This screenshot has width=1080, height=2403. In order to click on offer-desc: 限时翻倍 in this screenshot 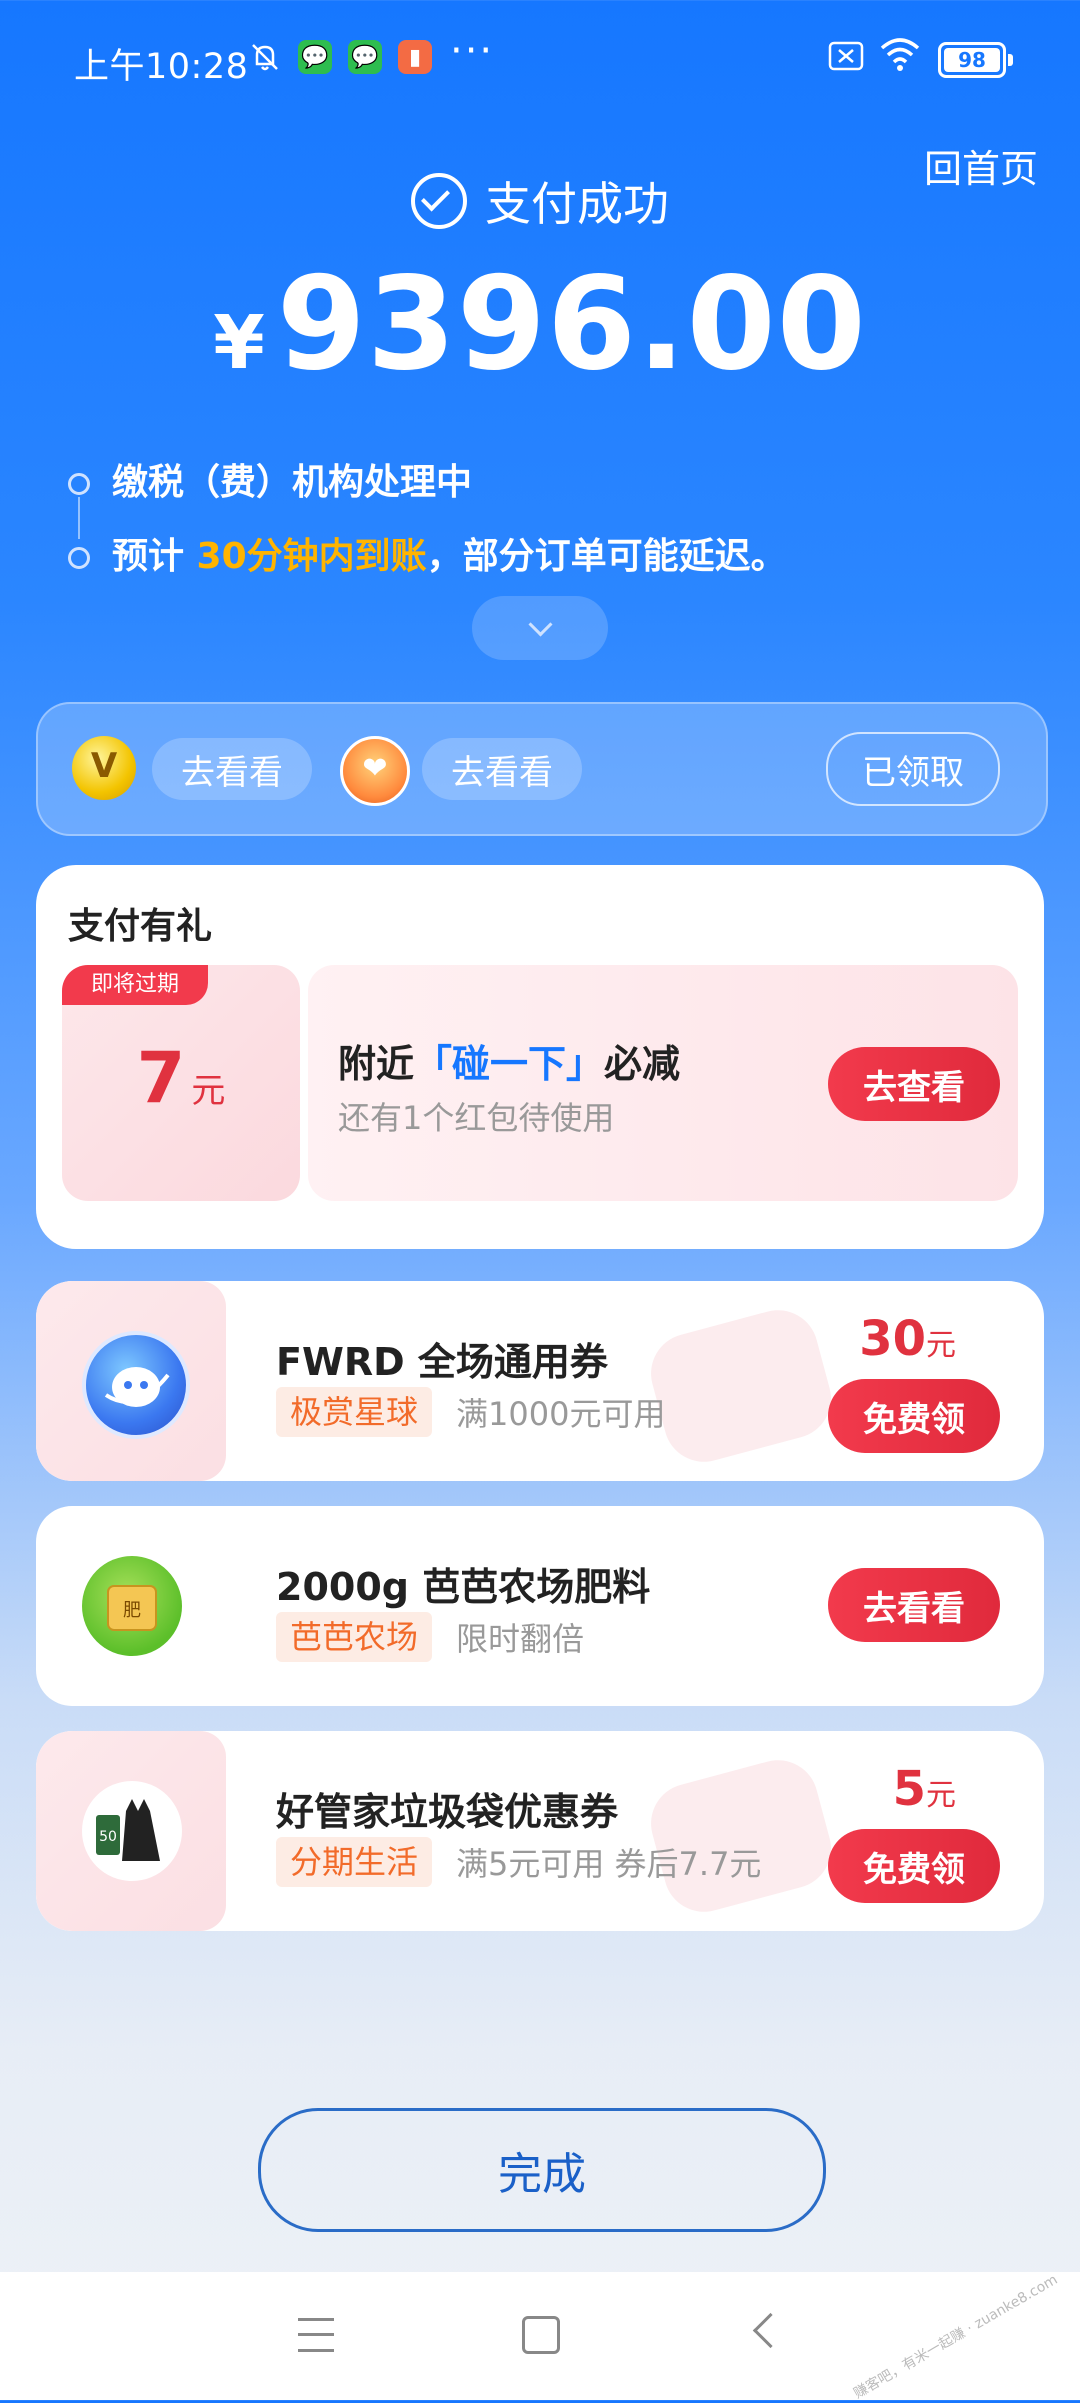, I will do `click(520, 1639)`.